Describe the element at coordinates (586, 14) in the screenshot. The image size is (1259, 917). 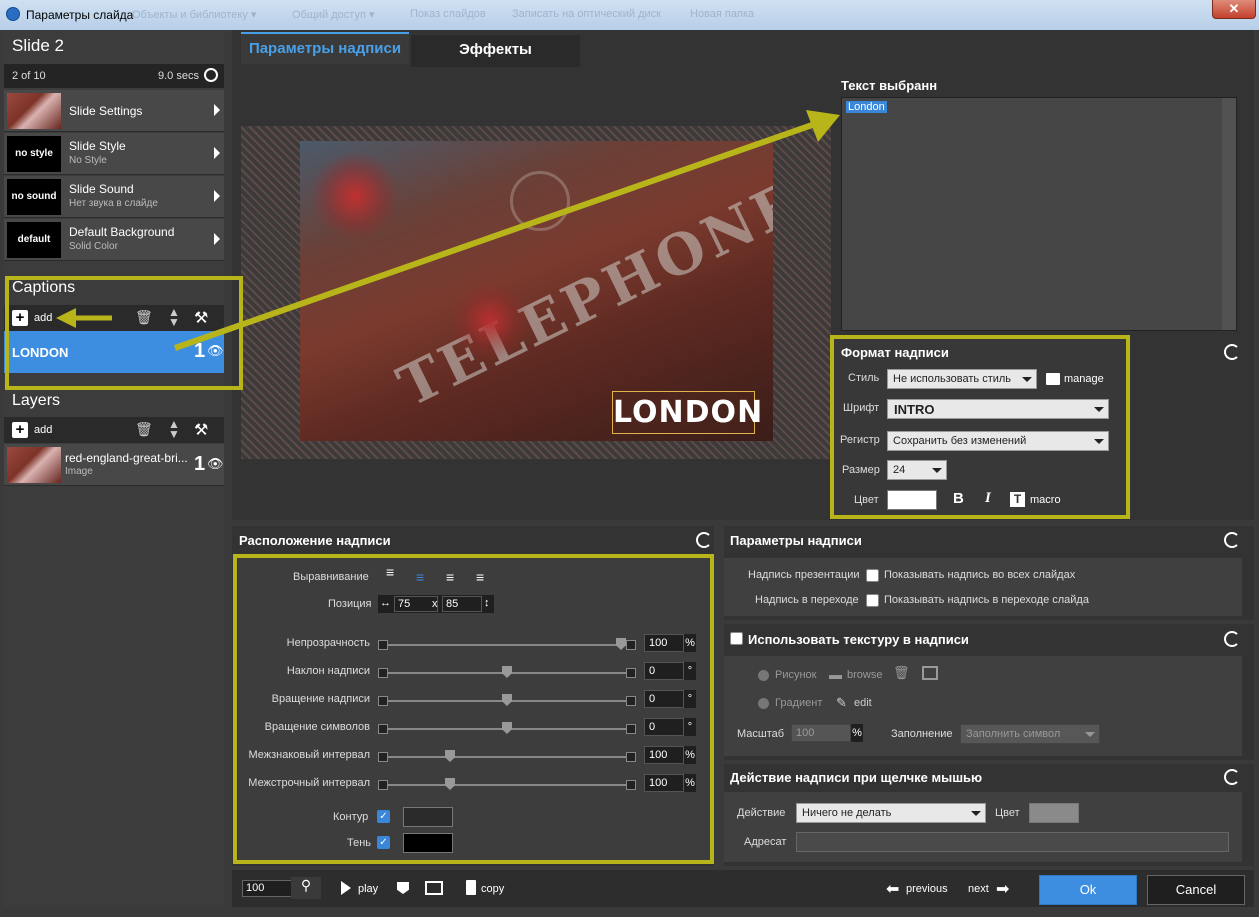
I see `background-menu-item: Записать на оптический диск` at that location.